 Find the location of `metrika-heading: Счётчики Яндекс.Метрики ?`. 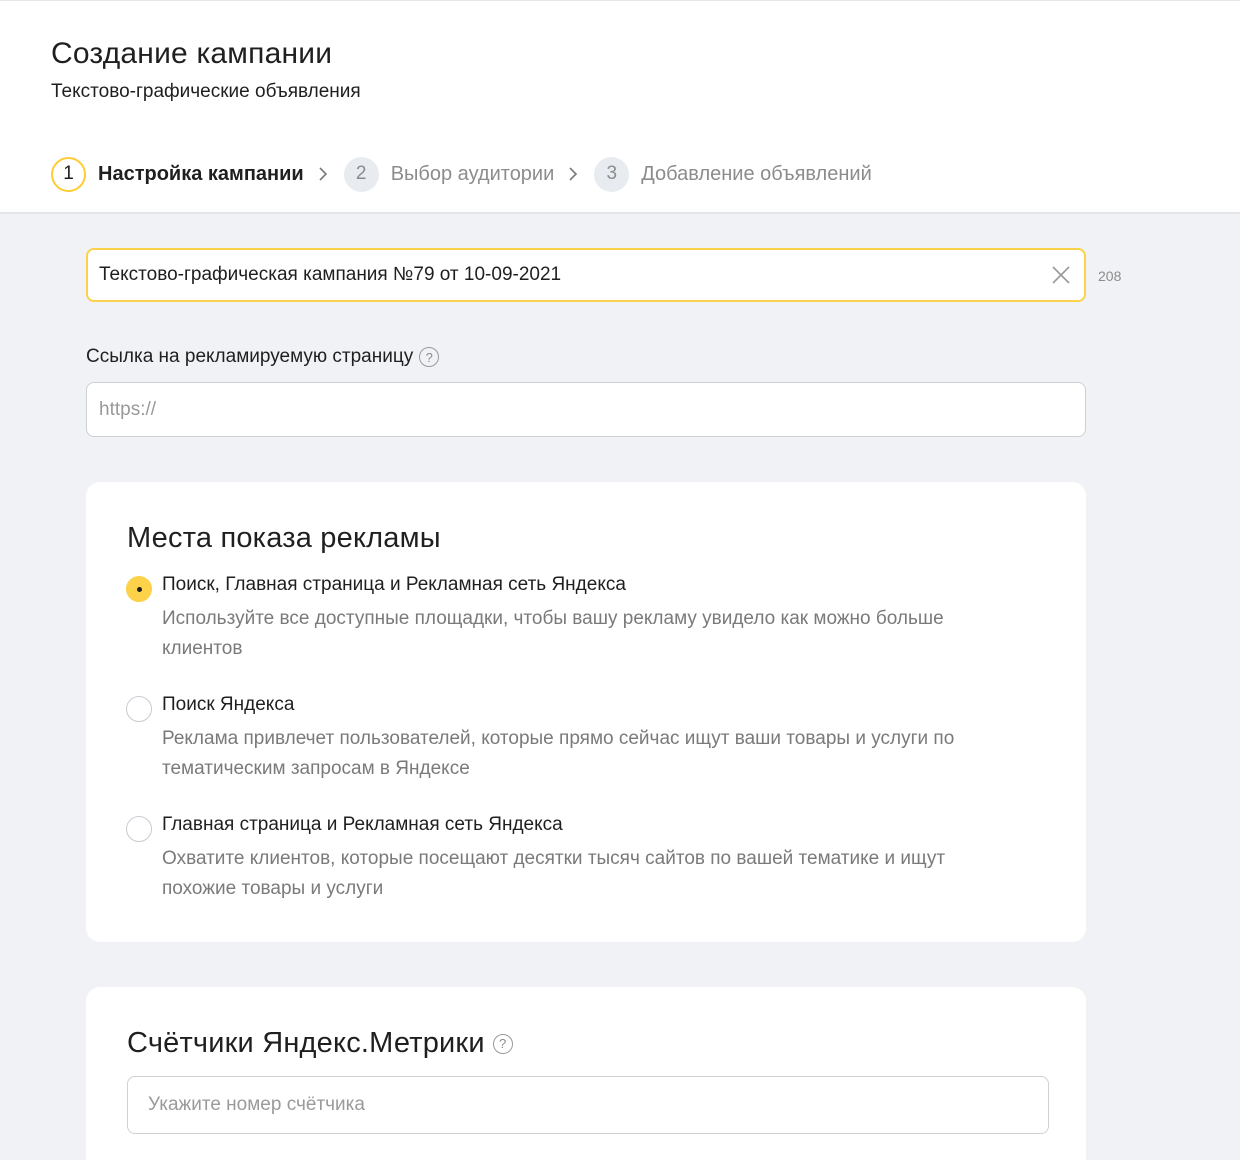

metrika-heading: Счётчики Яндекс.Метрики ? is located at coordinates (320, 1043).